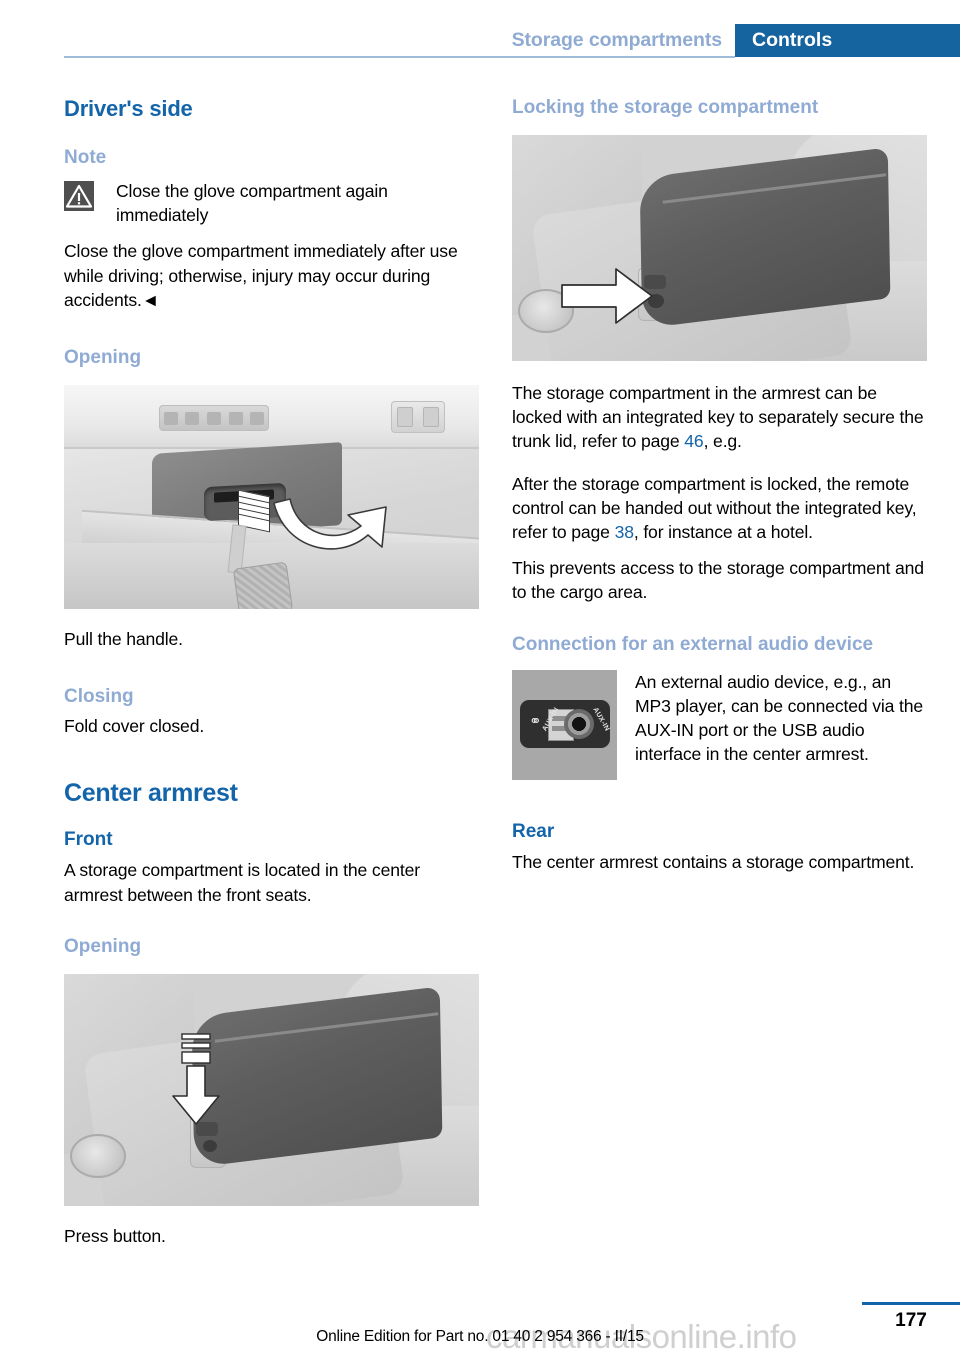  Describe the element at coordinates (911, 1320) in the screenshot. I see `page-number: 177` at that location.